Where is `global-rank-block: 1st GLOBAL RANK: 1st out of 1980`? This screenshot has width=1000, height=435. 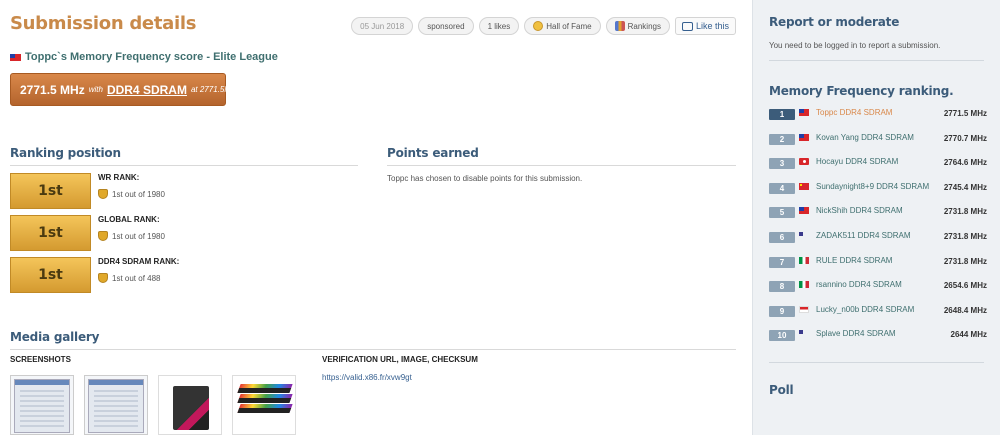 global-rank-block: 1st GLOBAL RANK: 1st out of 1980 is located at coordinates (184, 233).